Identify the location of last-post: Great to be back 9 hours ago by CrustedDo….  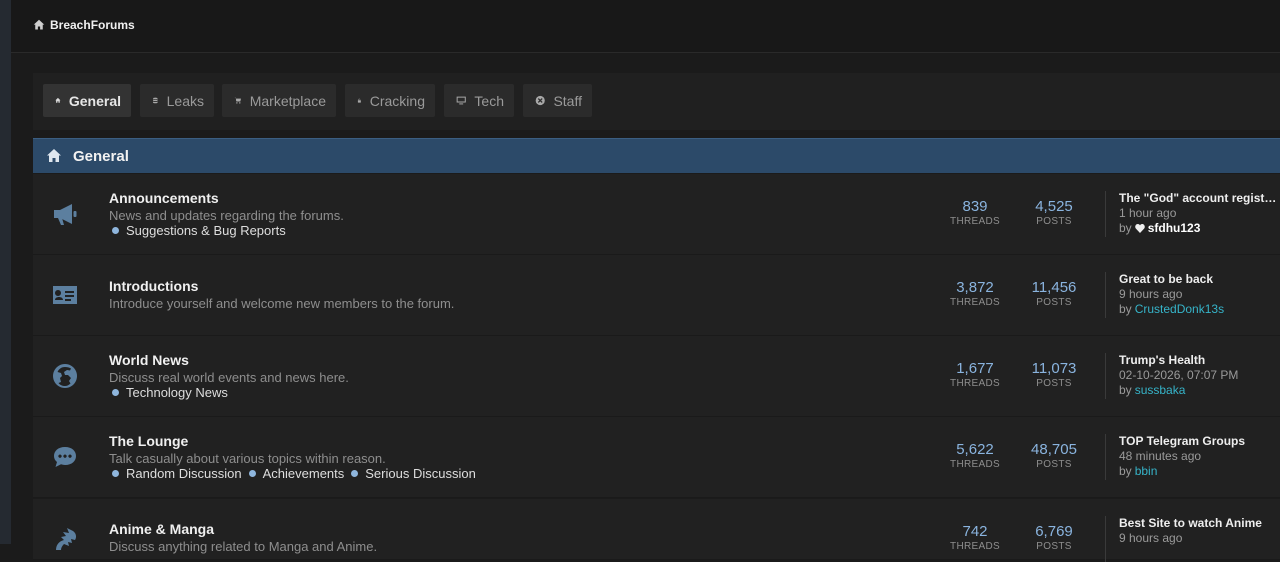
(1192, 295).